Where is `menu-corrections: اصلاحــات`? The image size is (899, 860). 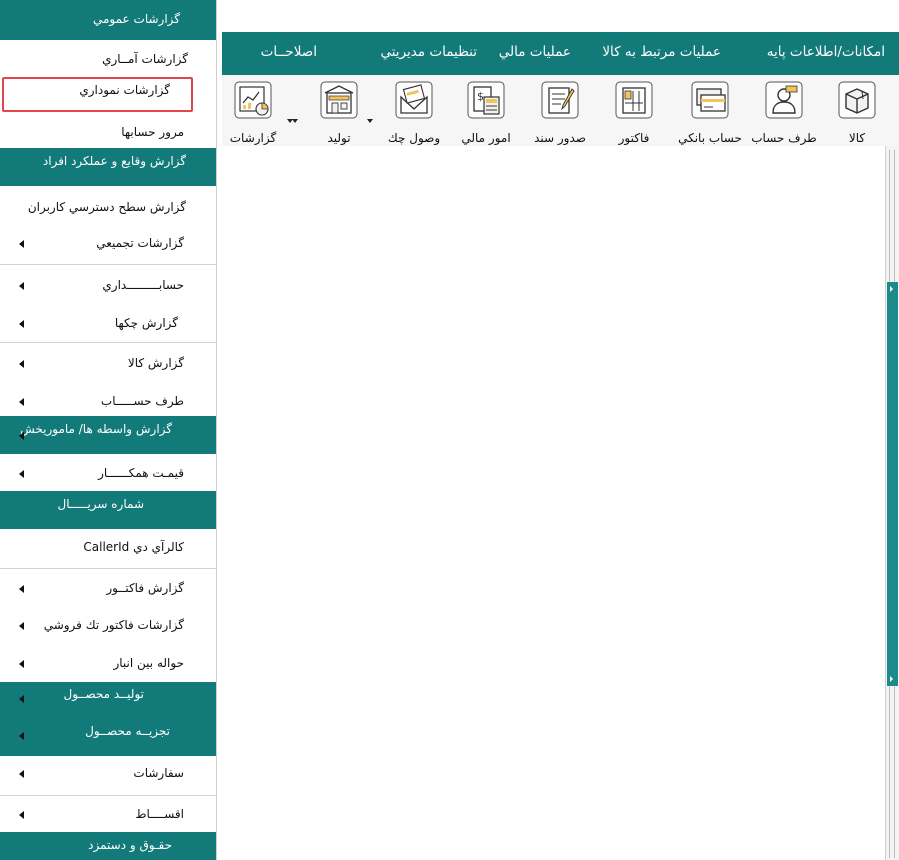
menu-corrections: اصلاحــات is located at coordinates (289, 52).